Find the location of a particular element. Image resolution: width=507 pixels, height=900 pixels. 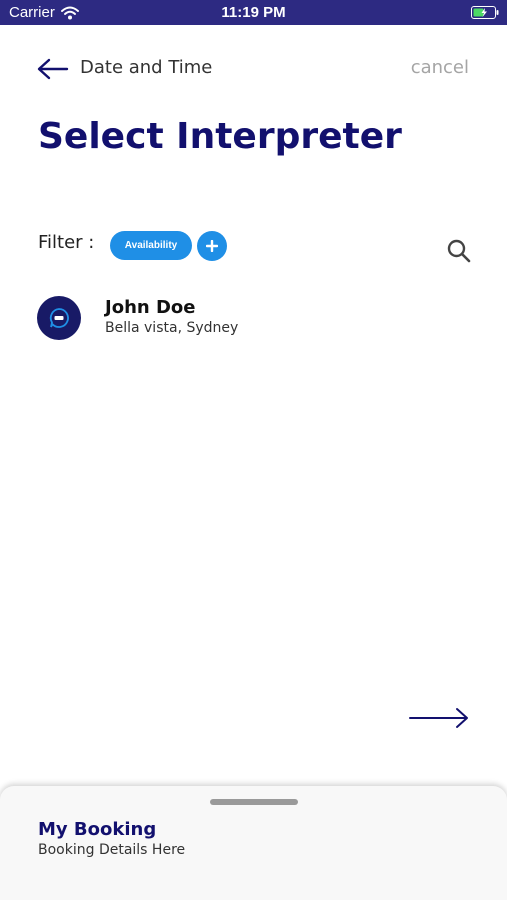

app-logo-icon is located at coordinates (59, 318).